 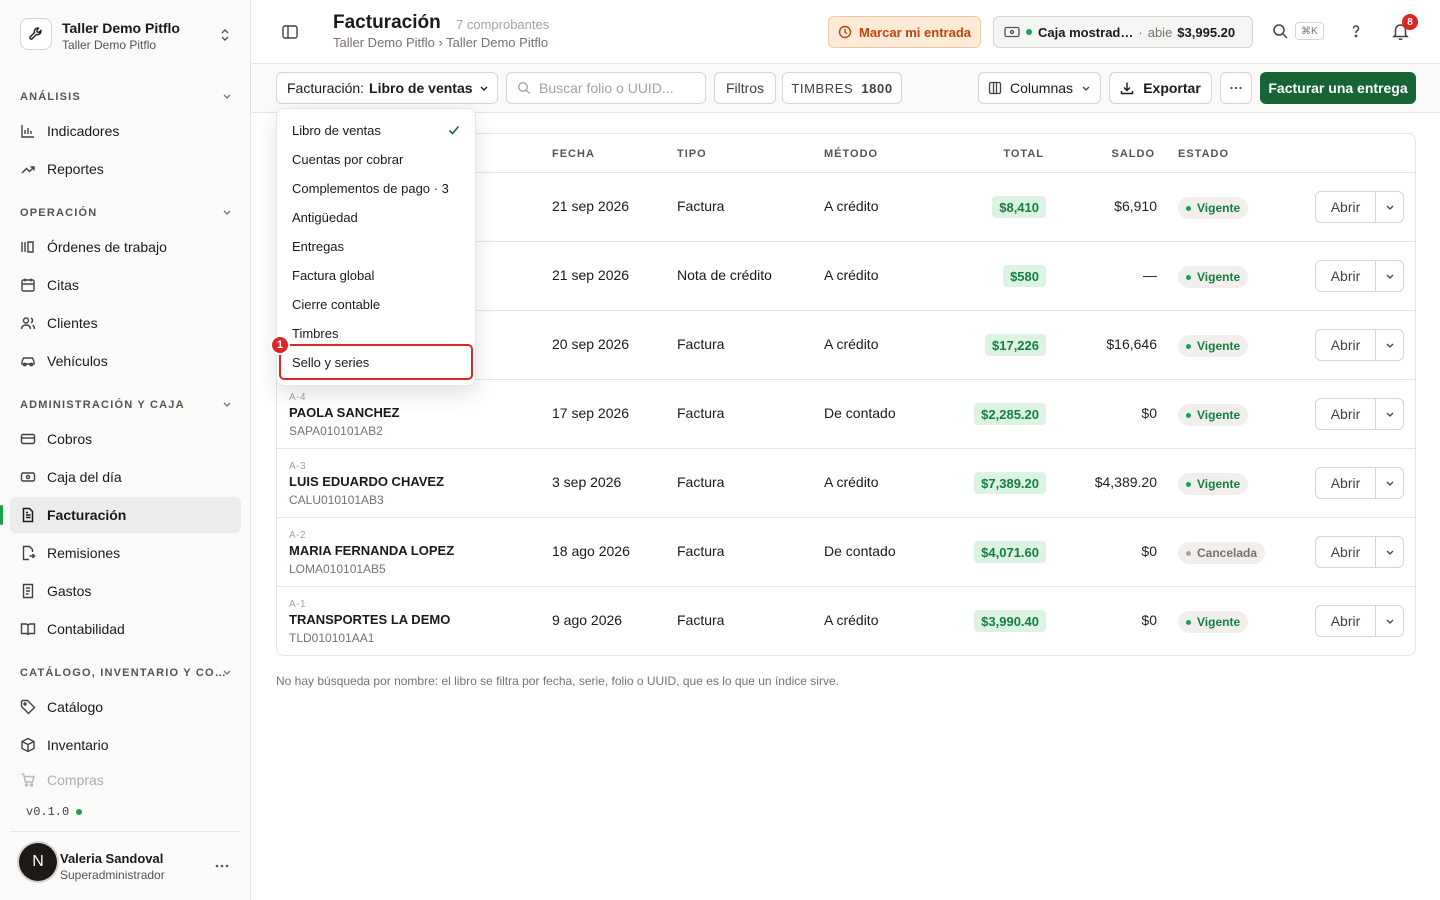 What do you see at coordinates (290, 32) in the screenshot?
I see `toggle-sidebar-button` at bounding box center [290, 32].